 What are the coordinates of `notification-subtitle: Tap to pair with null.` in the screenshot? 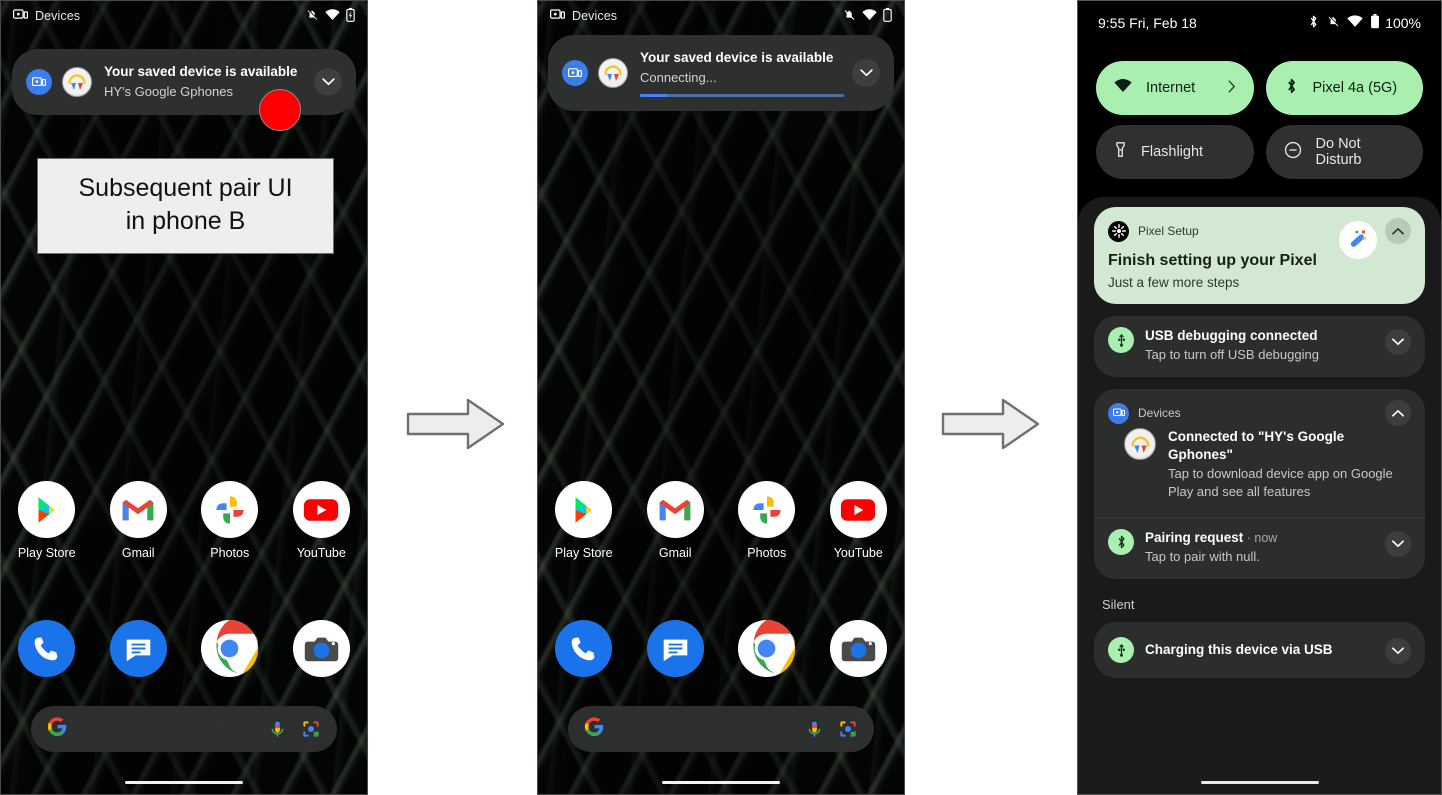 It's located at (1202, 556).